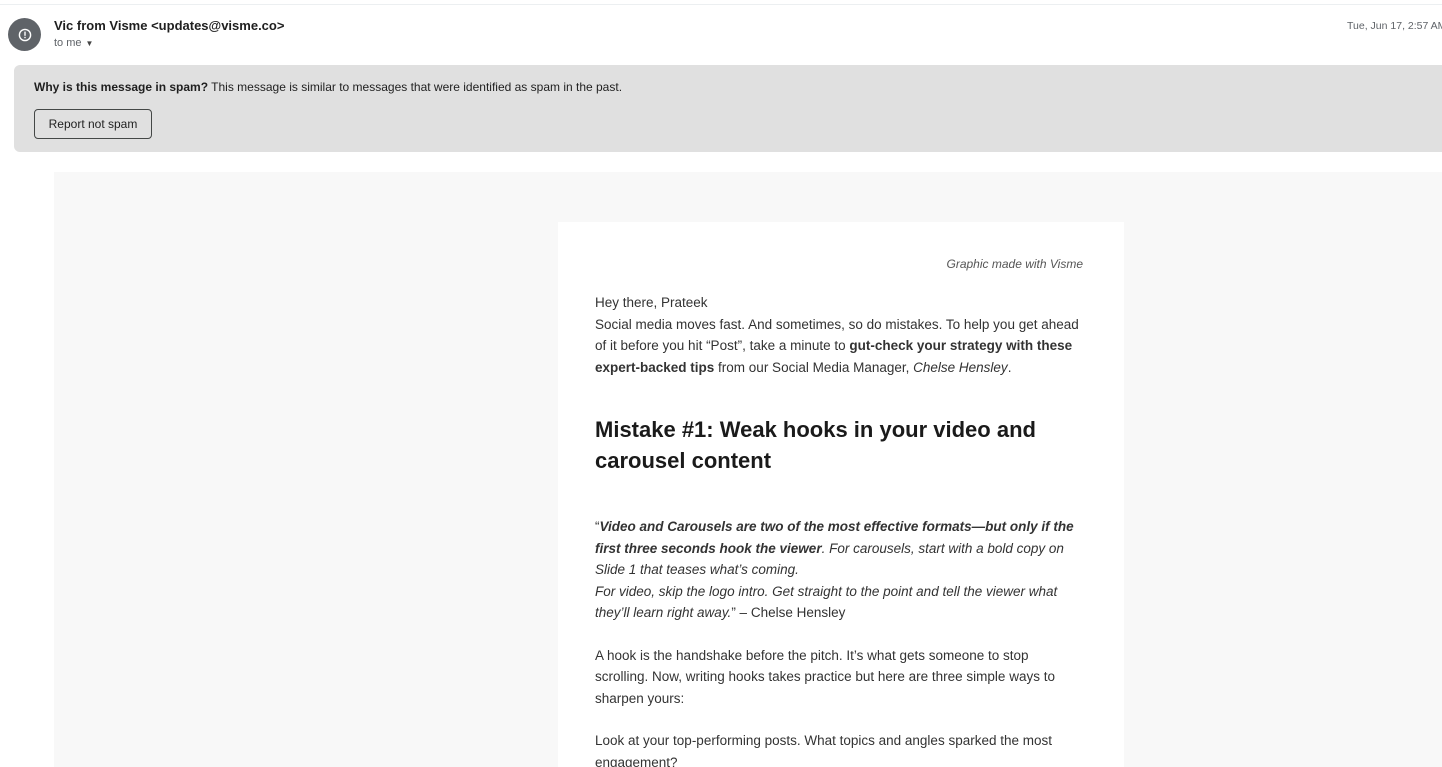  I want to click on sender-email: <updates@visme.co>, so click(218, 25).